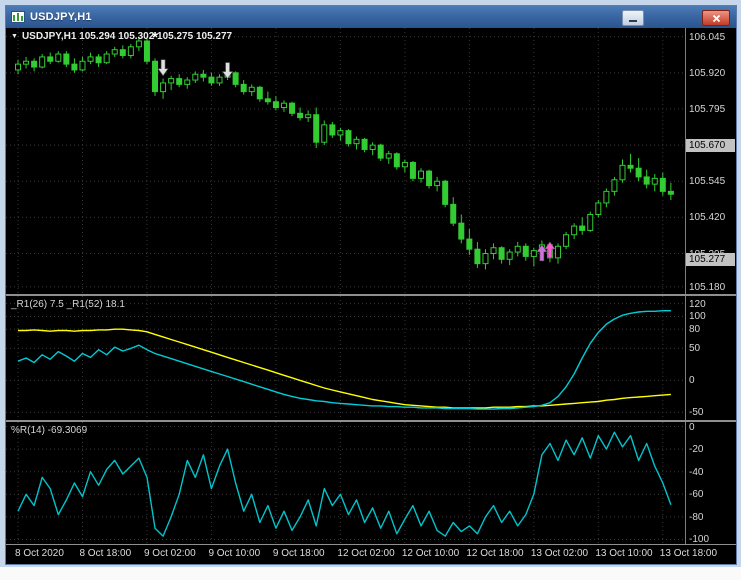  I want to click on minimize-icon, so click(633, 21).